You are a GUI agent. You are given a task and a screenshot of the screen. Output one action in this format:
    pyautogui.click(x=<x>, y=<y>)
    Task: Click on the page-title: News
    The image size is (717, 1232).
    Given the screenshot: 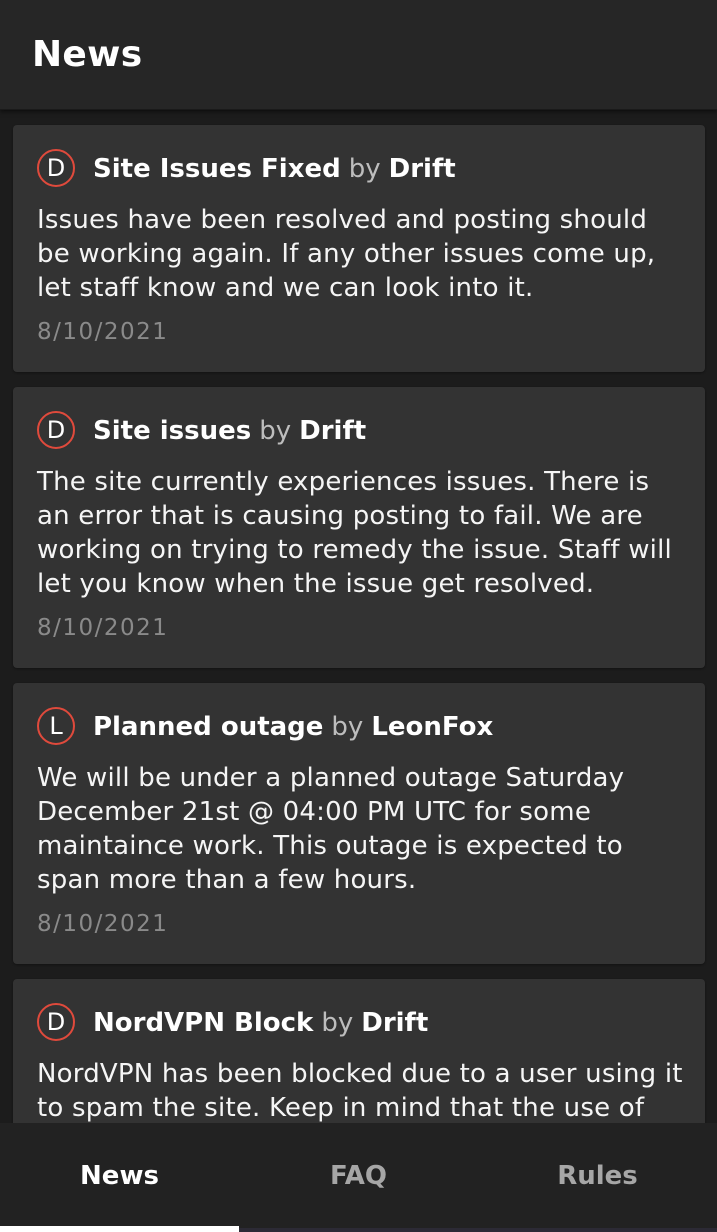 What is the action you would take?
    pyautogui.click(x=87, y=54)
    